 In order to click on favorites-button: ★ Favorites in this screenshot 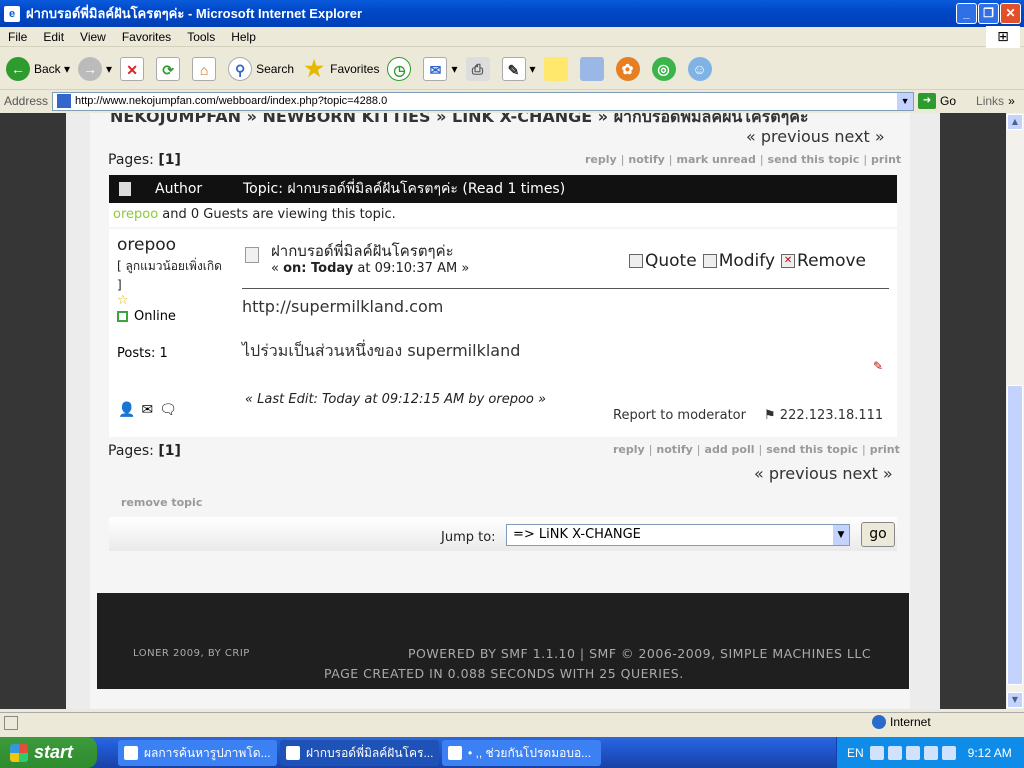, I will do `click(340, 68)`.